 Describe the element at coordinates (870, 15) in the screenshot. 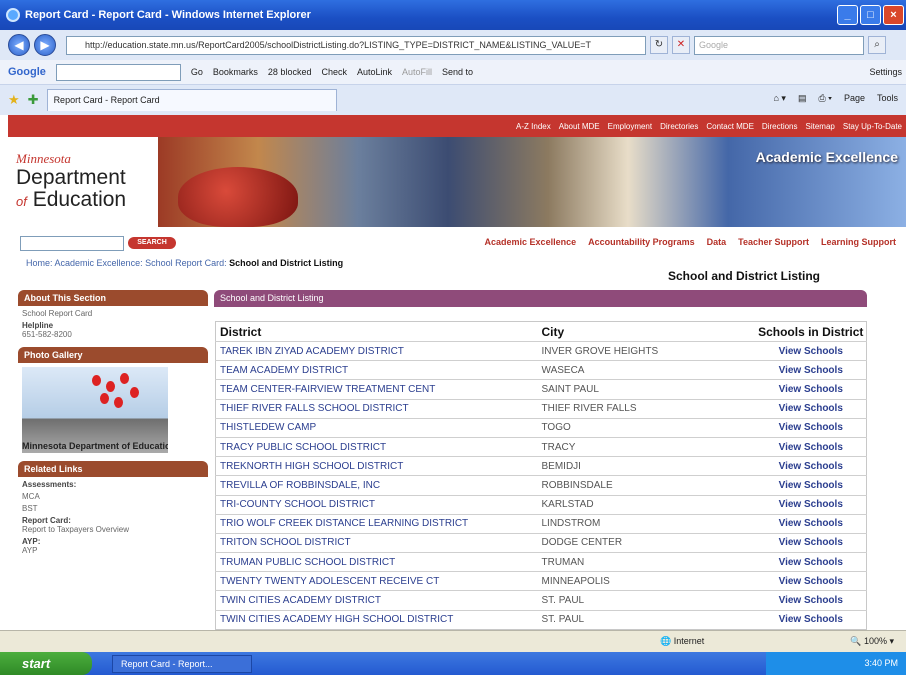

I see `maximize-button: □` at that location.